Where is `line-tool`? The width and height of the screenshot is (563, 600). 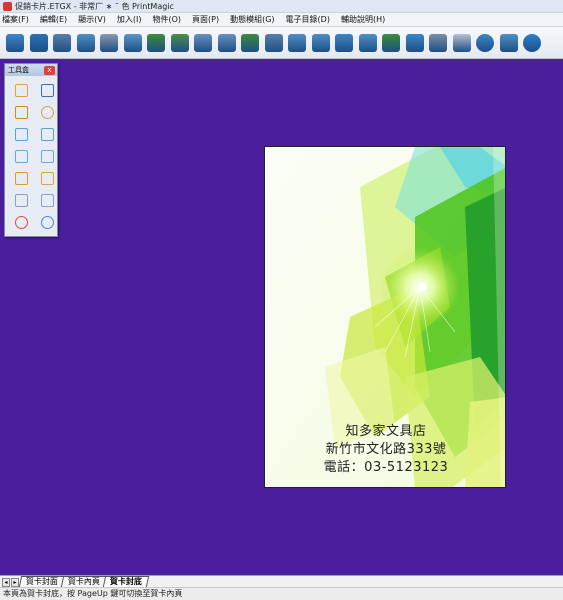 line-tool is located at coordinates (21, 112).